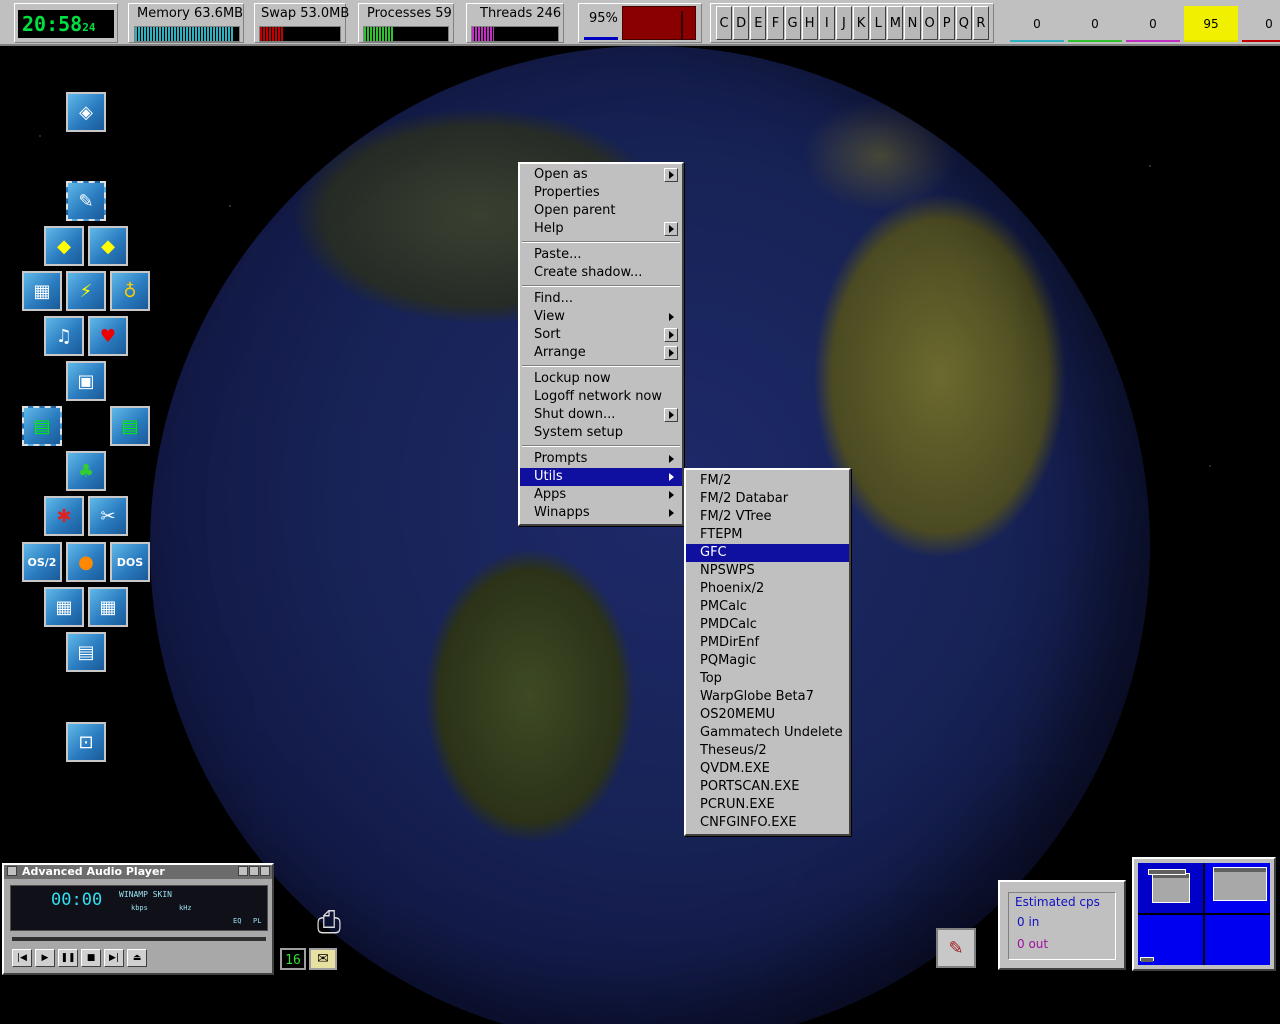  Describe the element at coordinates (946, 23) in the screenshot. I see `drive-button-p: P` at that location.